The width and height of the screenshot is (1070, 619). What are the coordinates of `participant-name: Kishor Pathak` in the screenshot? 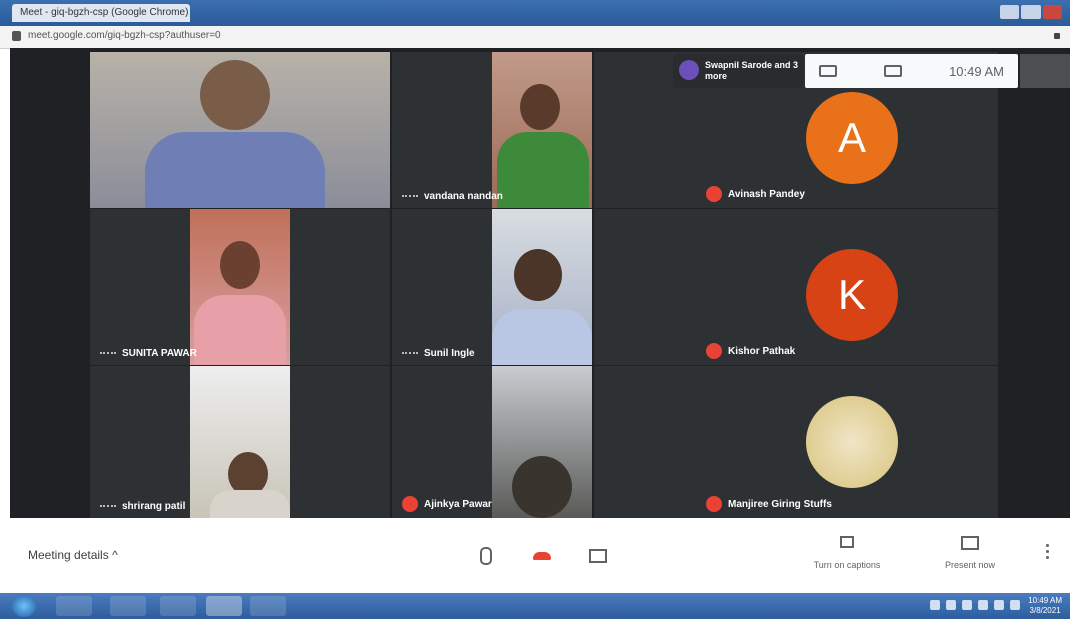 It's located at (750, 351).